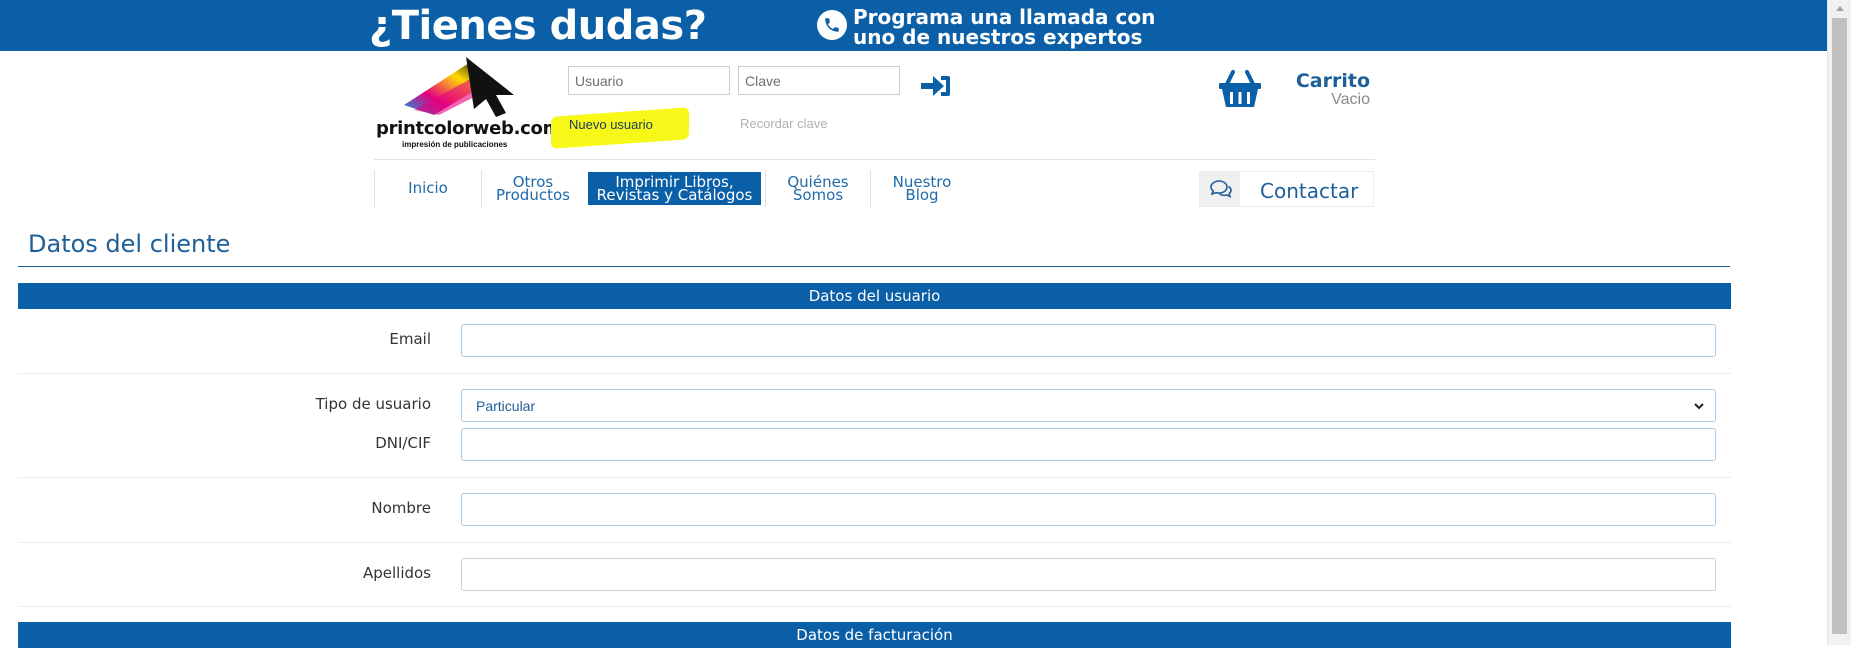  What do you see at coordinates (403, 443) in the screenshot?
I see `dni-label: DNI/CIF` at bounding box center [403, 443].